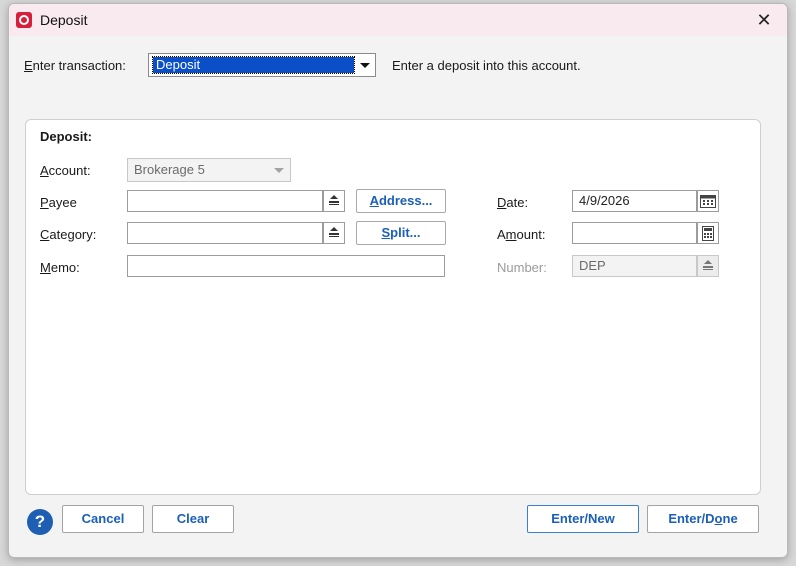 The image size is (796, 566). I want to click on payee-label: Payee, so click(58, 202).